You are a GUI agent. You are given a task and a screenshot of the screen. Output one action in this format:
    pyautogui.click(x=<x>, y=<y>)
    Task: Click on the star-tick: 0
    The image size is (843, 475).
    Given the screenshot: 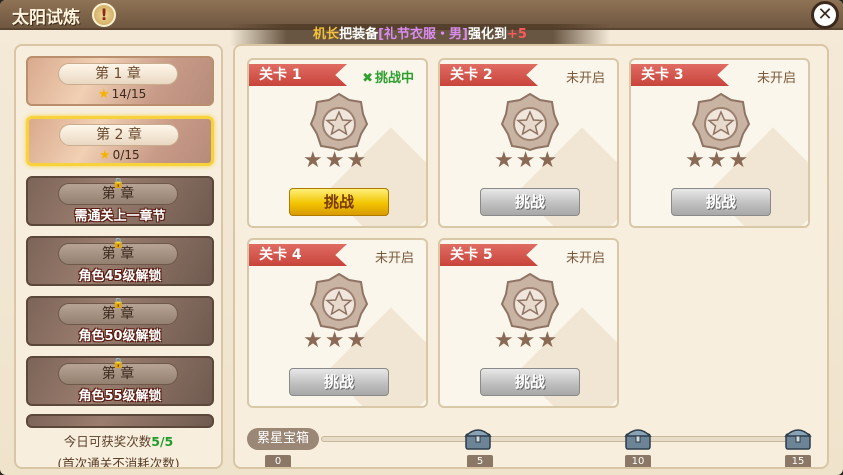 What is the action you would take?
    pyautogui.click(x=278, y=461)
    